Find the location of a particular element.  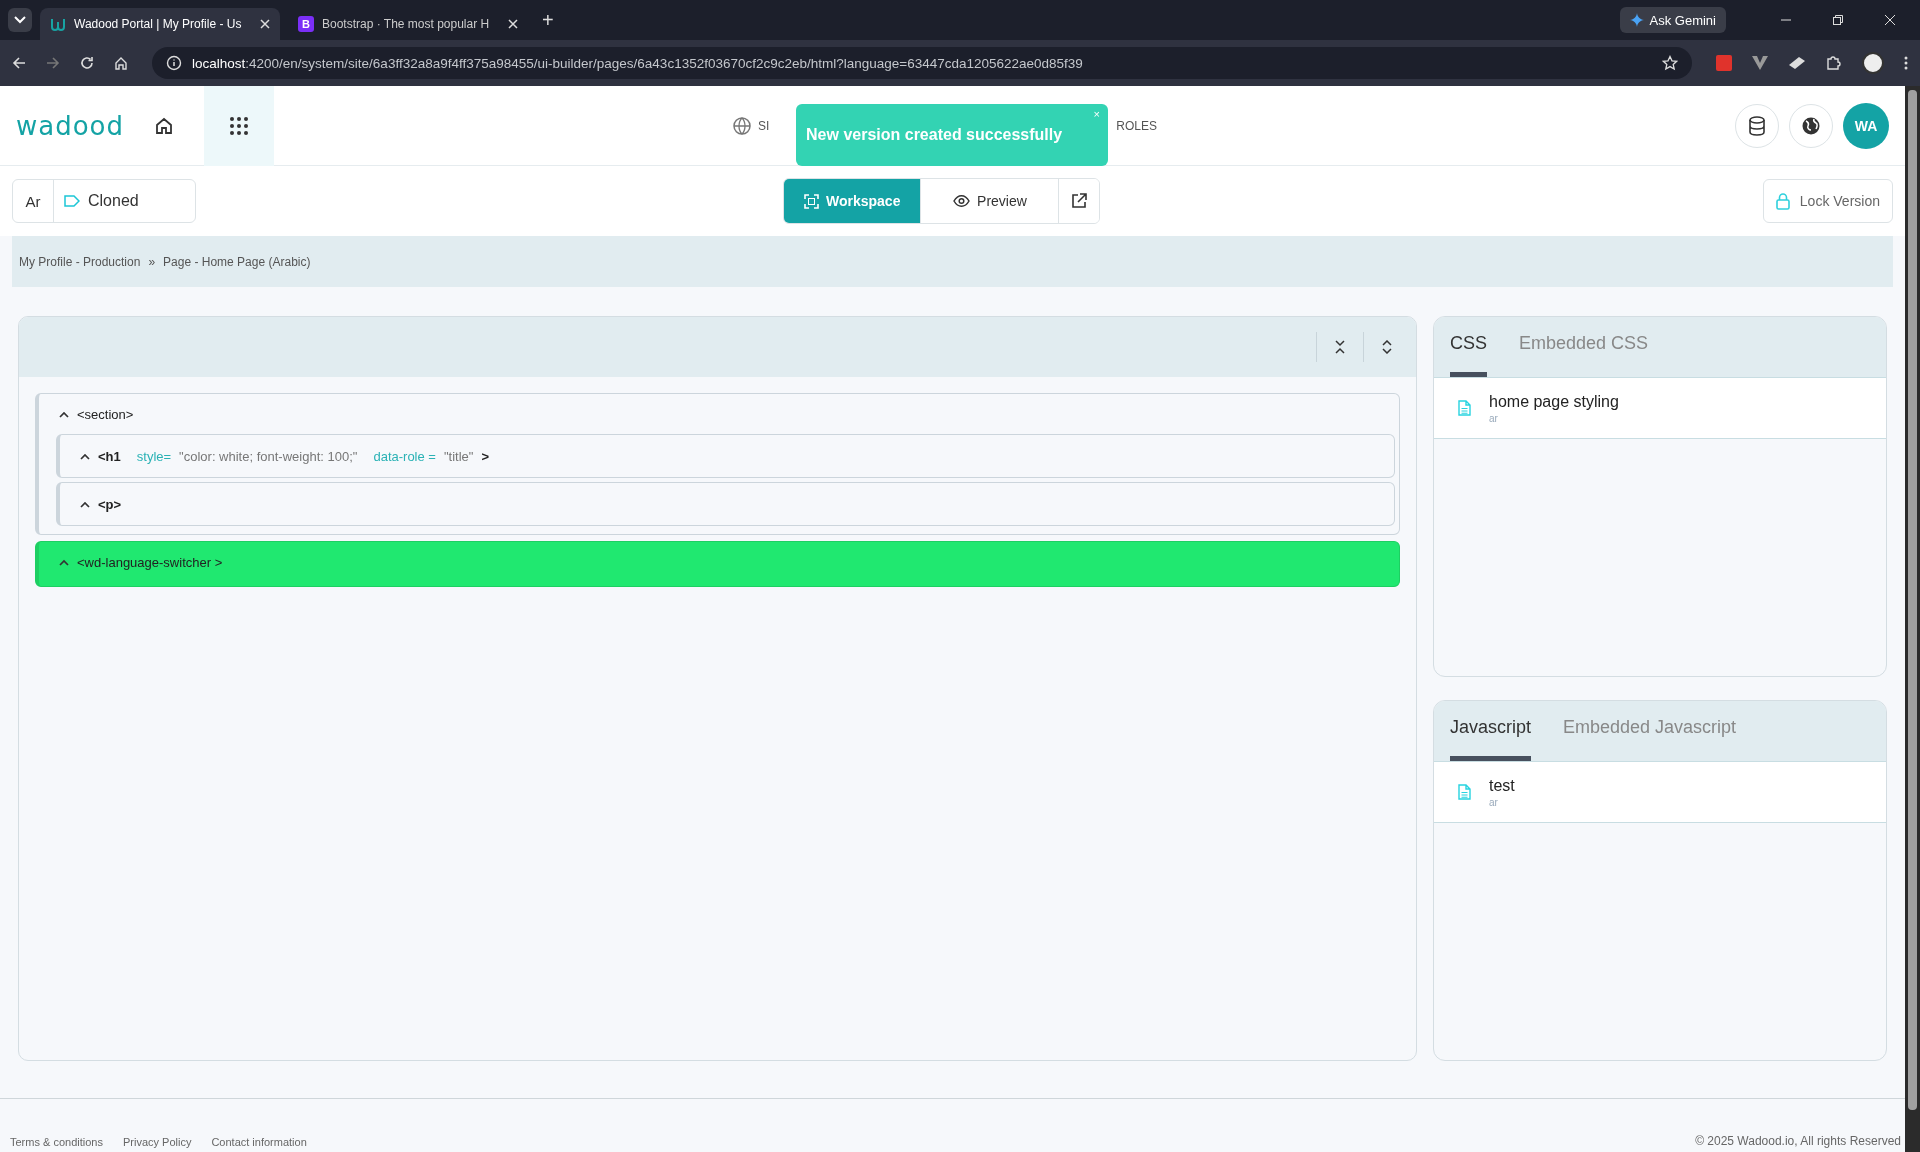

v-shape-icon is located at coordinates (1760, 63).